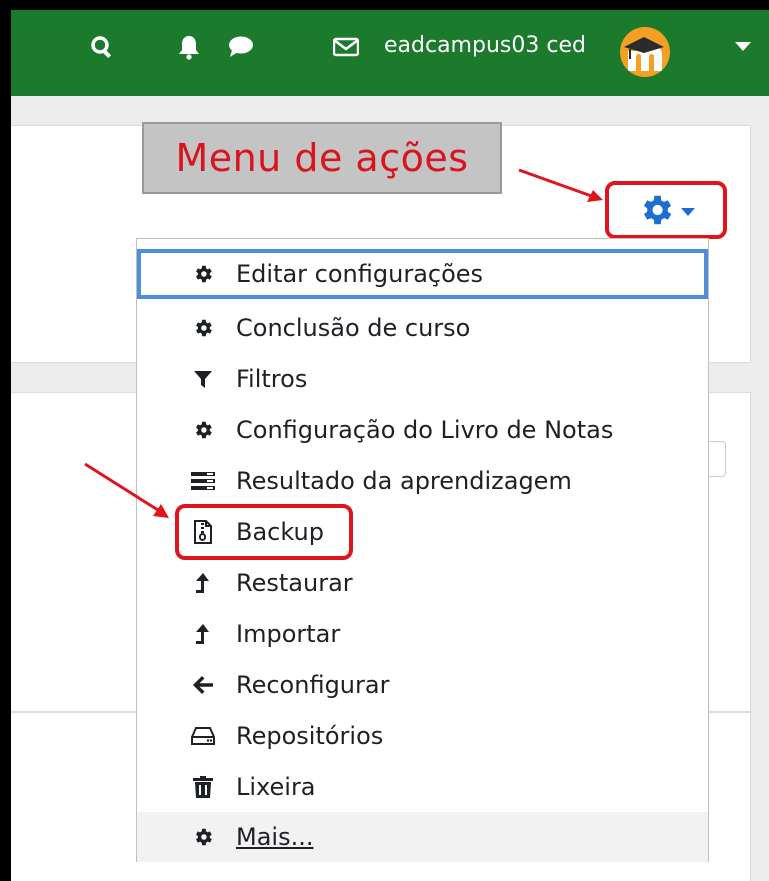 This screenshot has width=769, height=881. What do you see at coordinates (203, 736) in the screenshot?
I see `hdd-icon` at bounding box center [203, 736].